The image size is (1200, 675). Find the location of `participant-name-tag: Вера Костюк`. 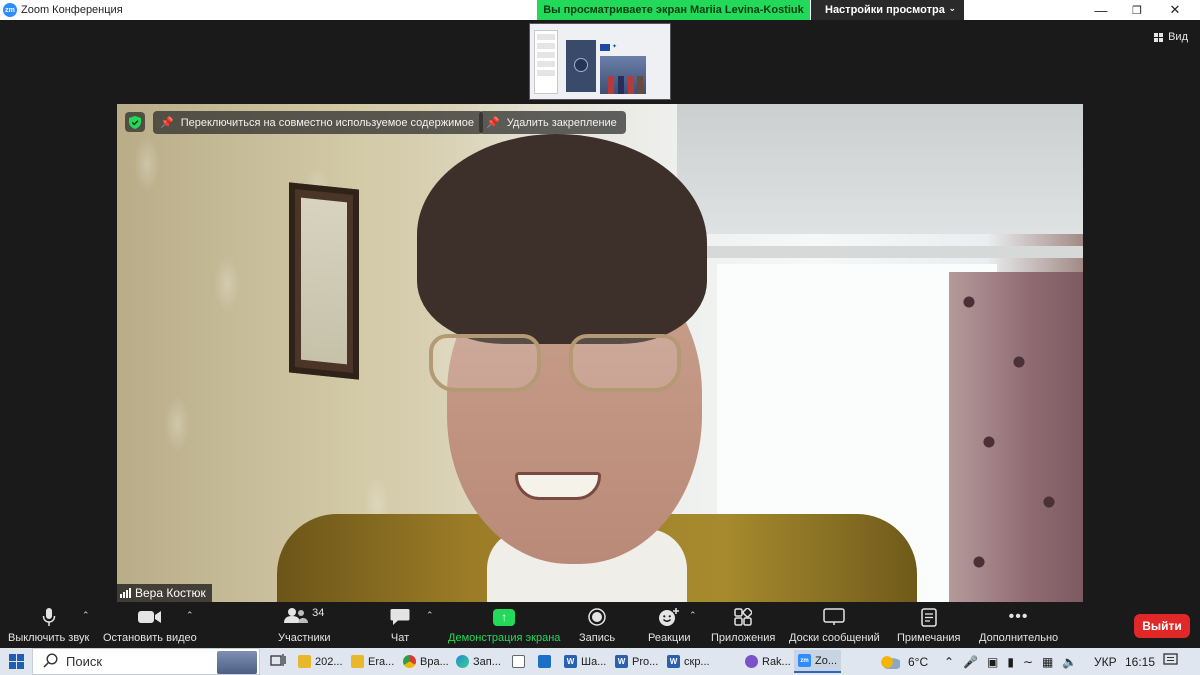

participant-name-tag: Вера Костюк is located at coordinates (164, 593).